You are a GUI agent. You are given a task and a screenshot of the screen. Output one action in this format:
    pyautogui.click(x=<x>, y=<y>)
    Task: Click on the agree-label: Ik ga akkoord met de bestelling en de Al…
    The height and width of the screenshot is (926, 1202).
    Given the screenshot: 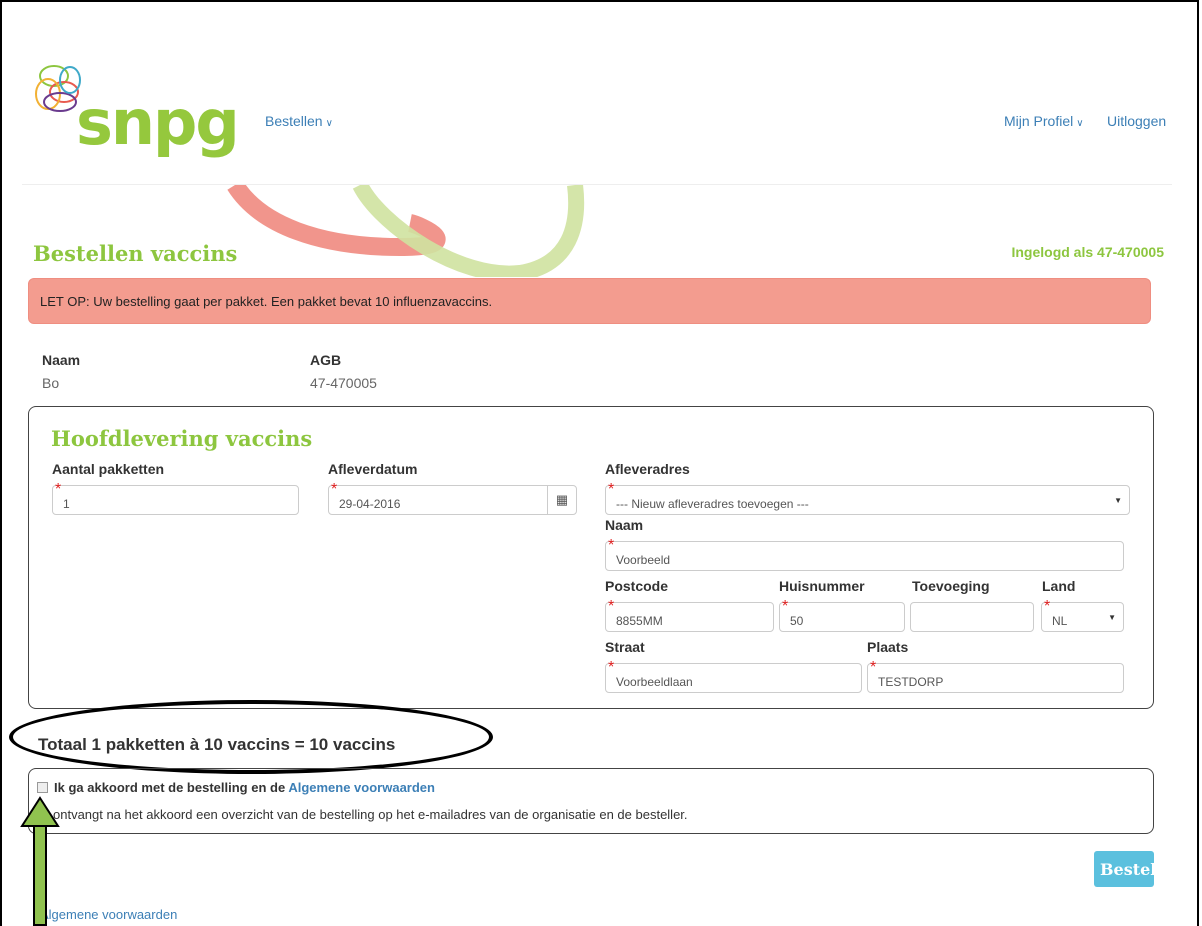 What is the action you would take?
    pyautogui.click(x=244, y=787)
    